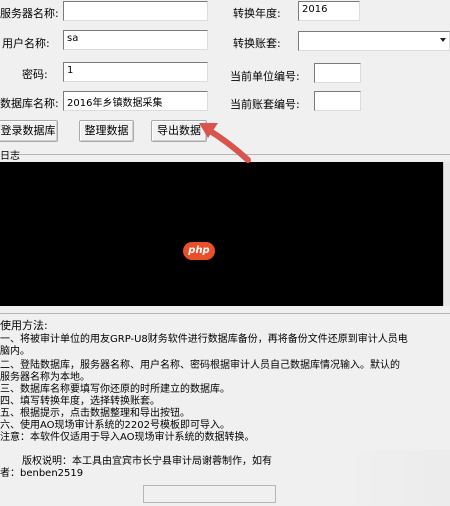 This screenshot has height=506, width=450. I want to click on login-database-button: 登录数据库, so click(29, 131).